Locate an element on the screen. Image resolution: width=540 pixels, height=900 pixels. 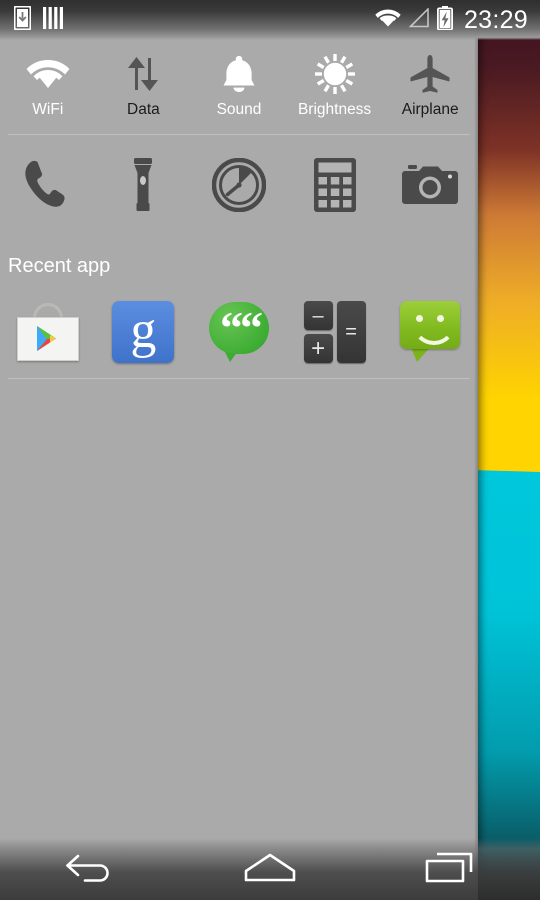
cell-signal-icon is located at coordinates (419, 19).